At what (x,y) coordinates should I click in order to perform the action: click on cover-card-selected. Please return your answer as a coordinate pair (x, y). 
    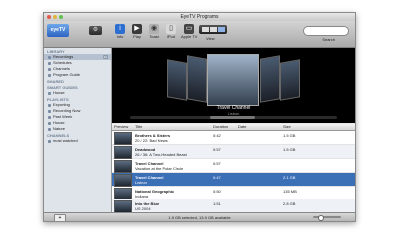
    Looking at the image, I should click on (233, 80).